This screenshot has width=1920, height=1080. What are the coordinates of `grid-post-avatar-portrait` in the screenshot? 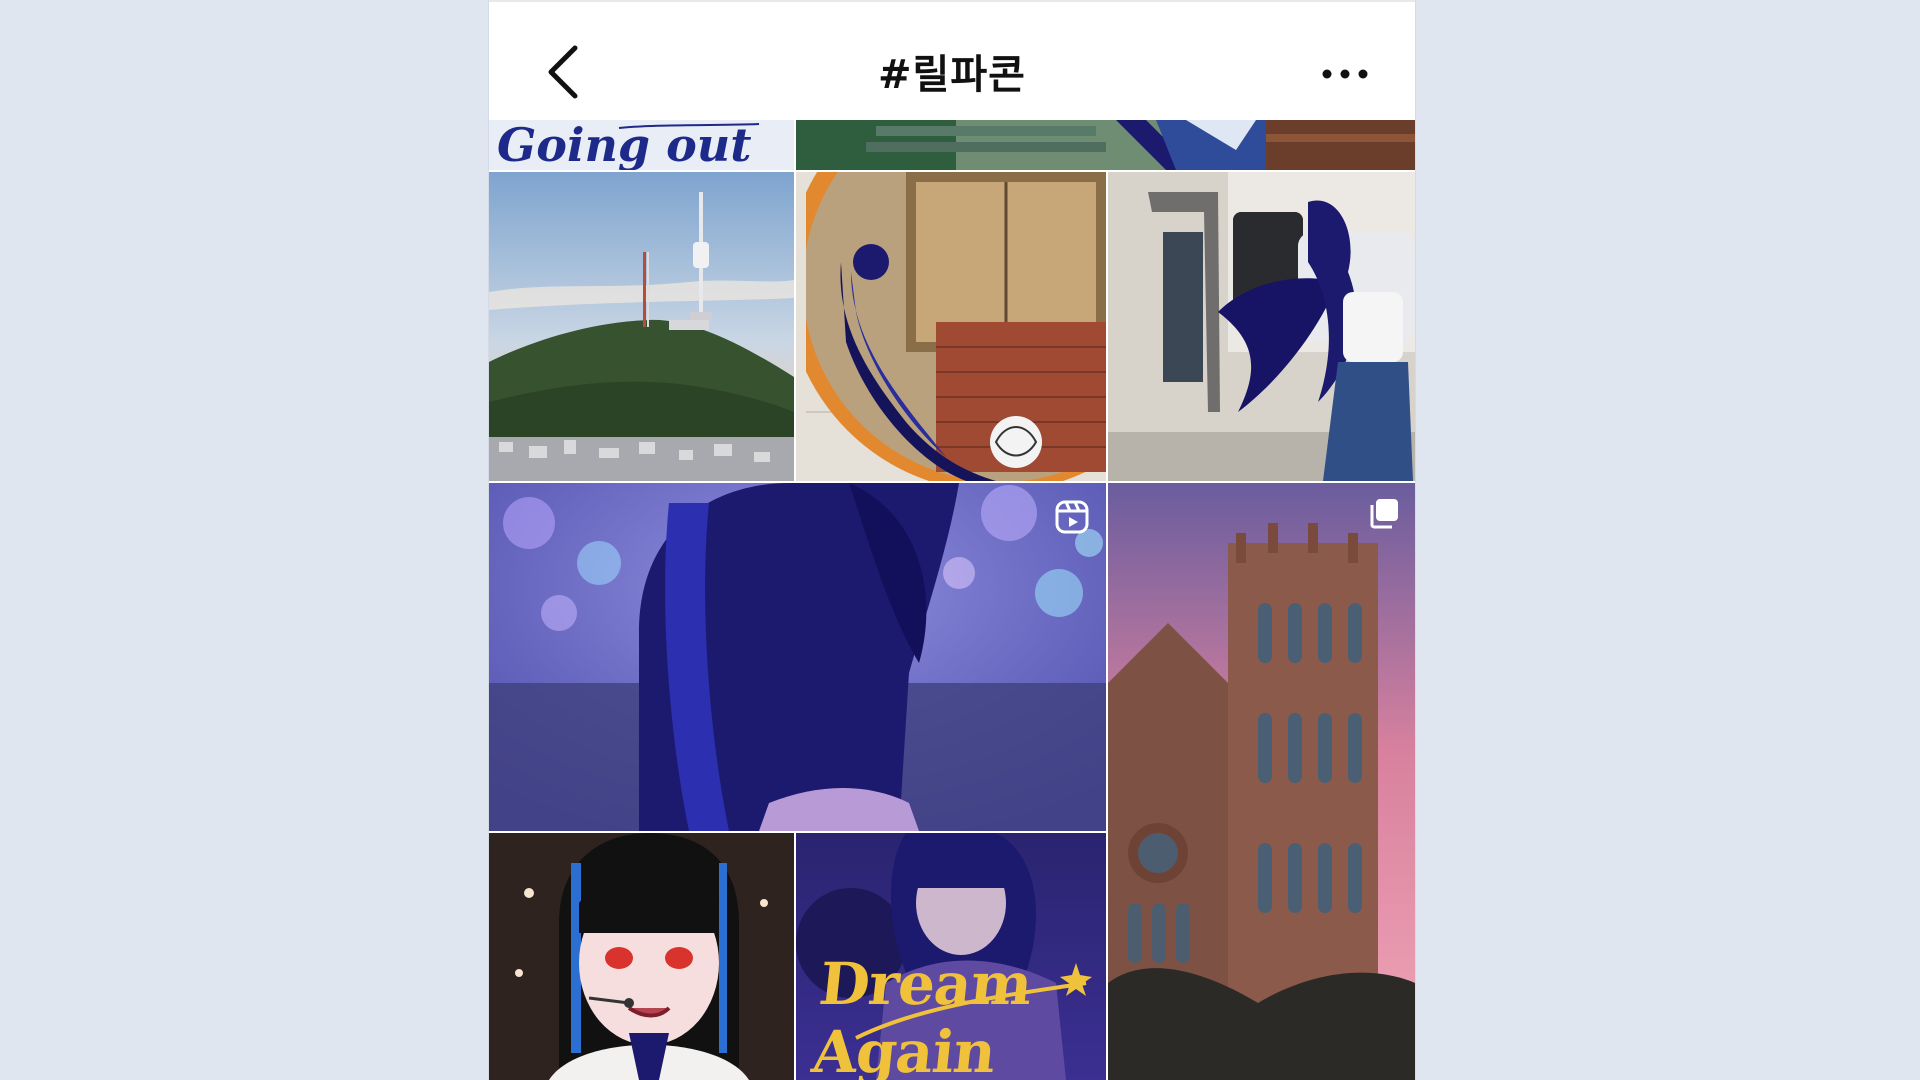 It's located at (641, 956).